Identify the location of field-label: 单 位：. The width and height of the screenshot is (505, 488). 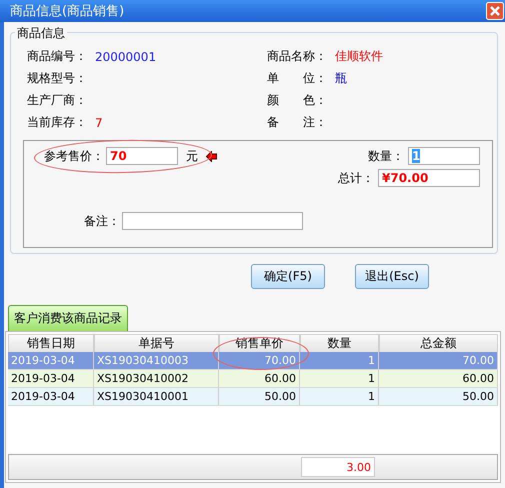
(297, 78).